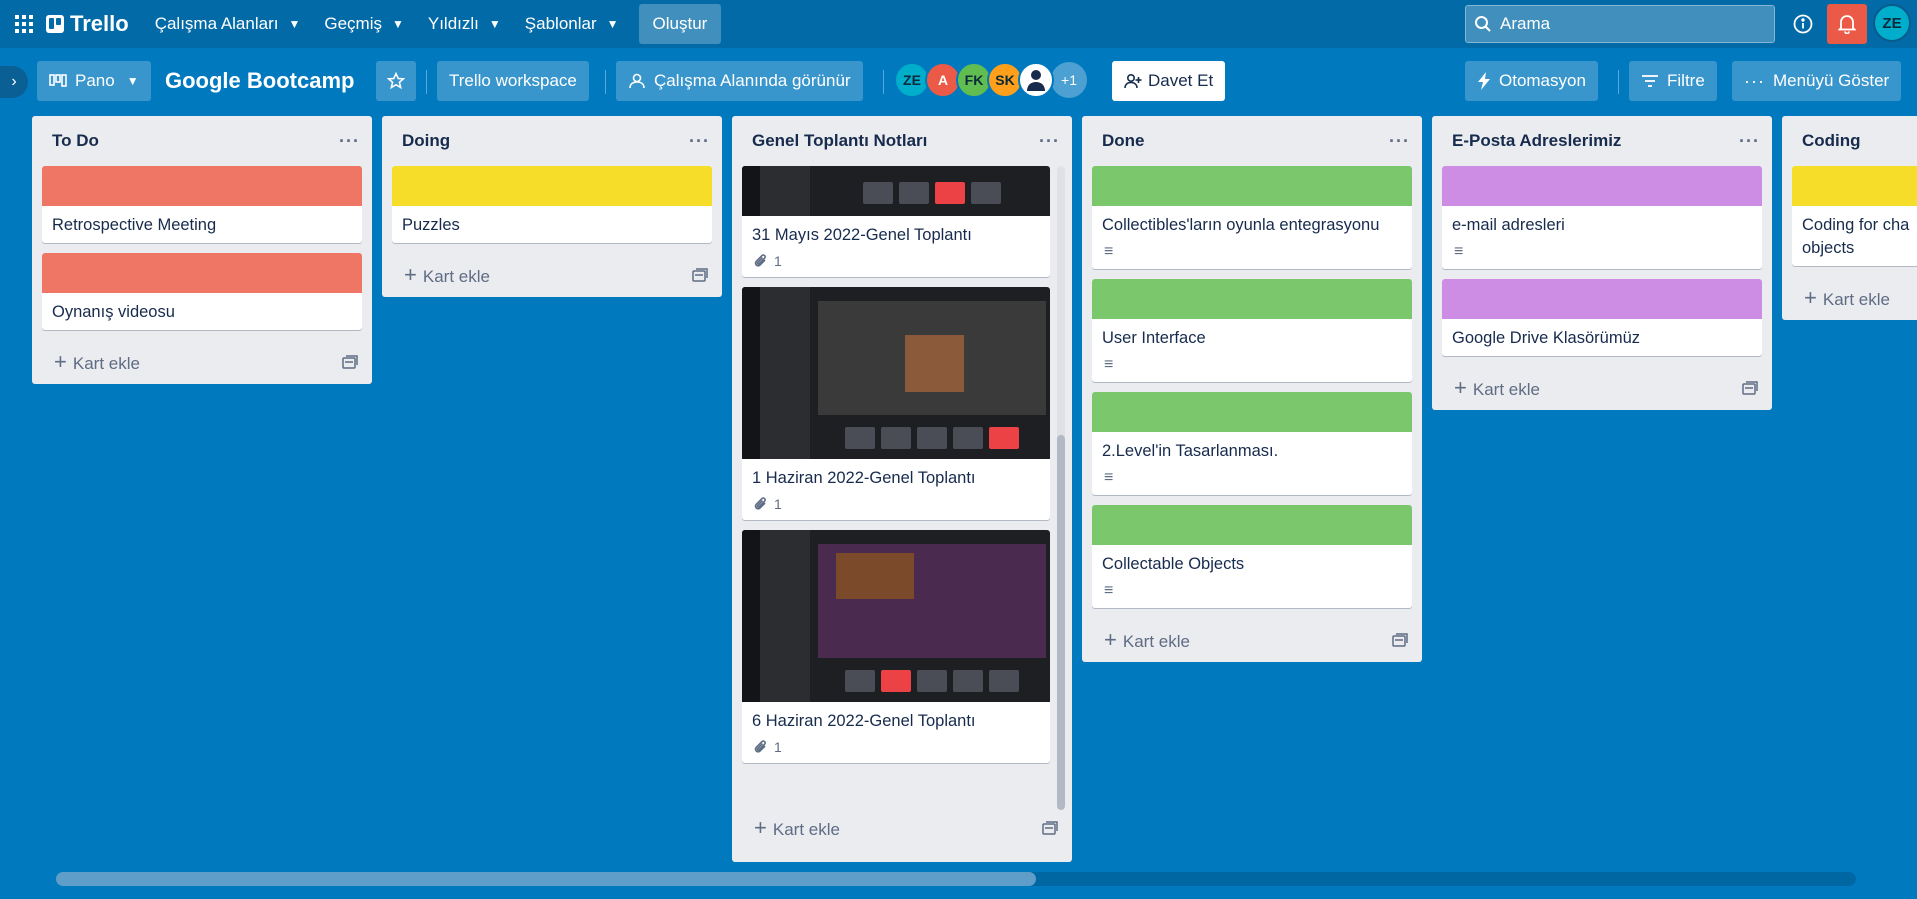 This screenshot has height=899, width=1917. What do you see at coordinates (896, 373) in the screenshot?
I see `card-cover-image` at bounding box center [896, 373].